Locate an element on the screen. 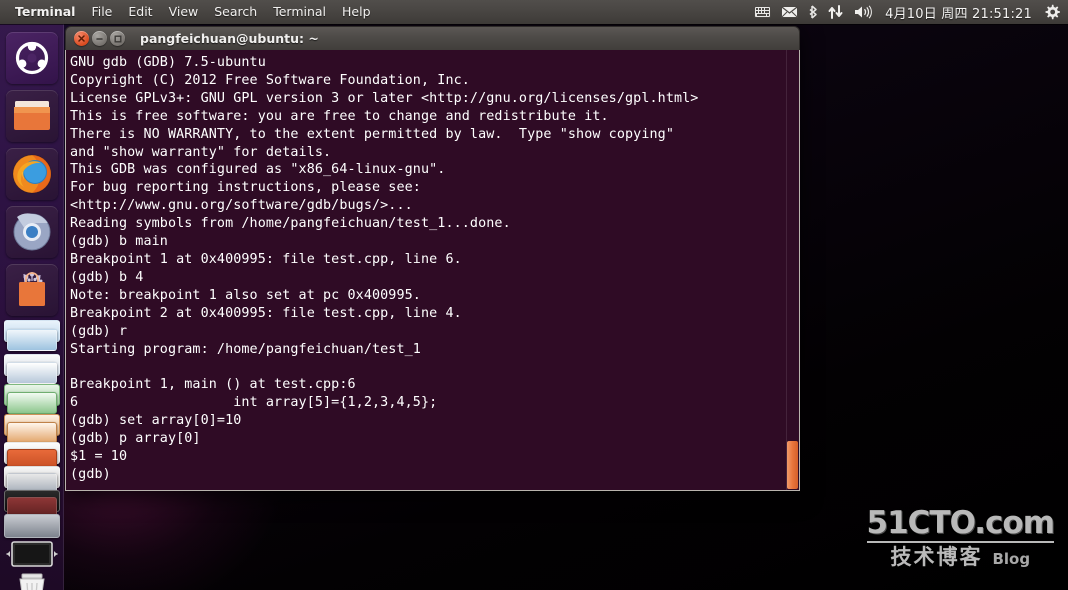  watermark: 51CTO.com 技术博客 Blog is located at coordinates (960, 537).